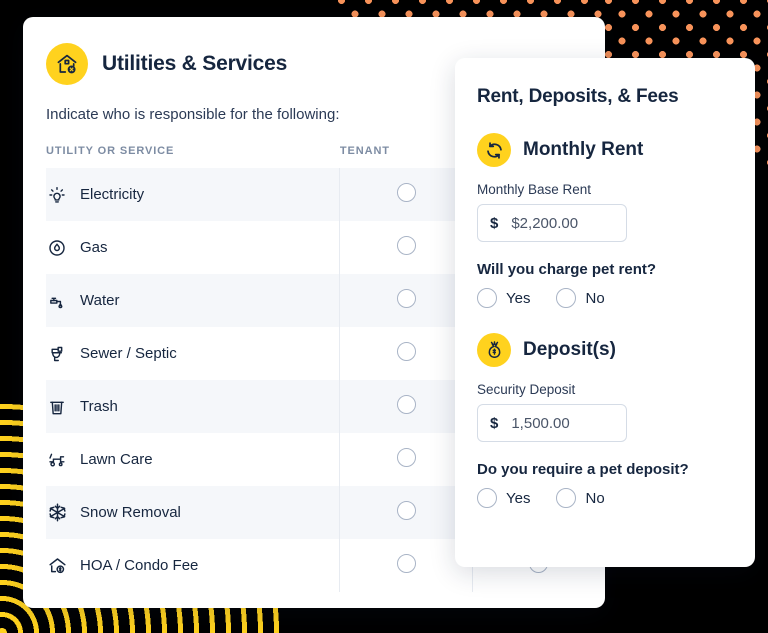 The height and width of the screenshot is (633, 768). Describe the element at coordinates (580, 498) in the screenshot. I see `pet-deposit-option-no: No` at that location.